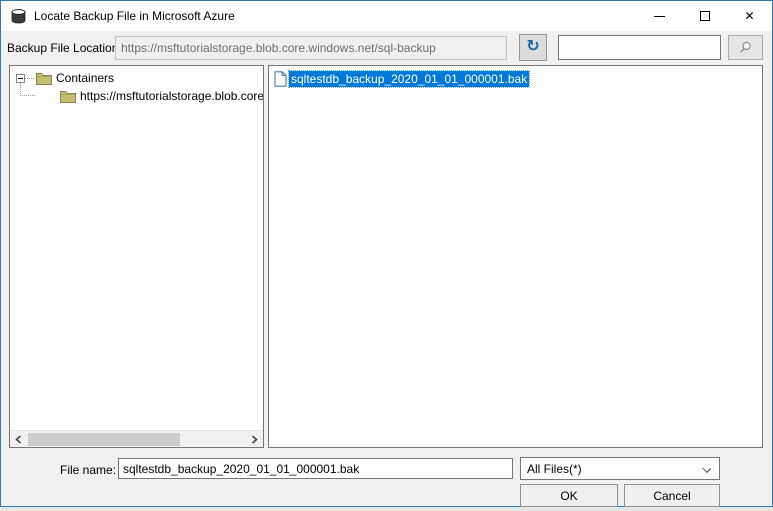  Describe the element at coordinates (672, 495) in the screenshot. I see `cancel-button: Cancel` at that location.